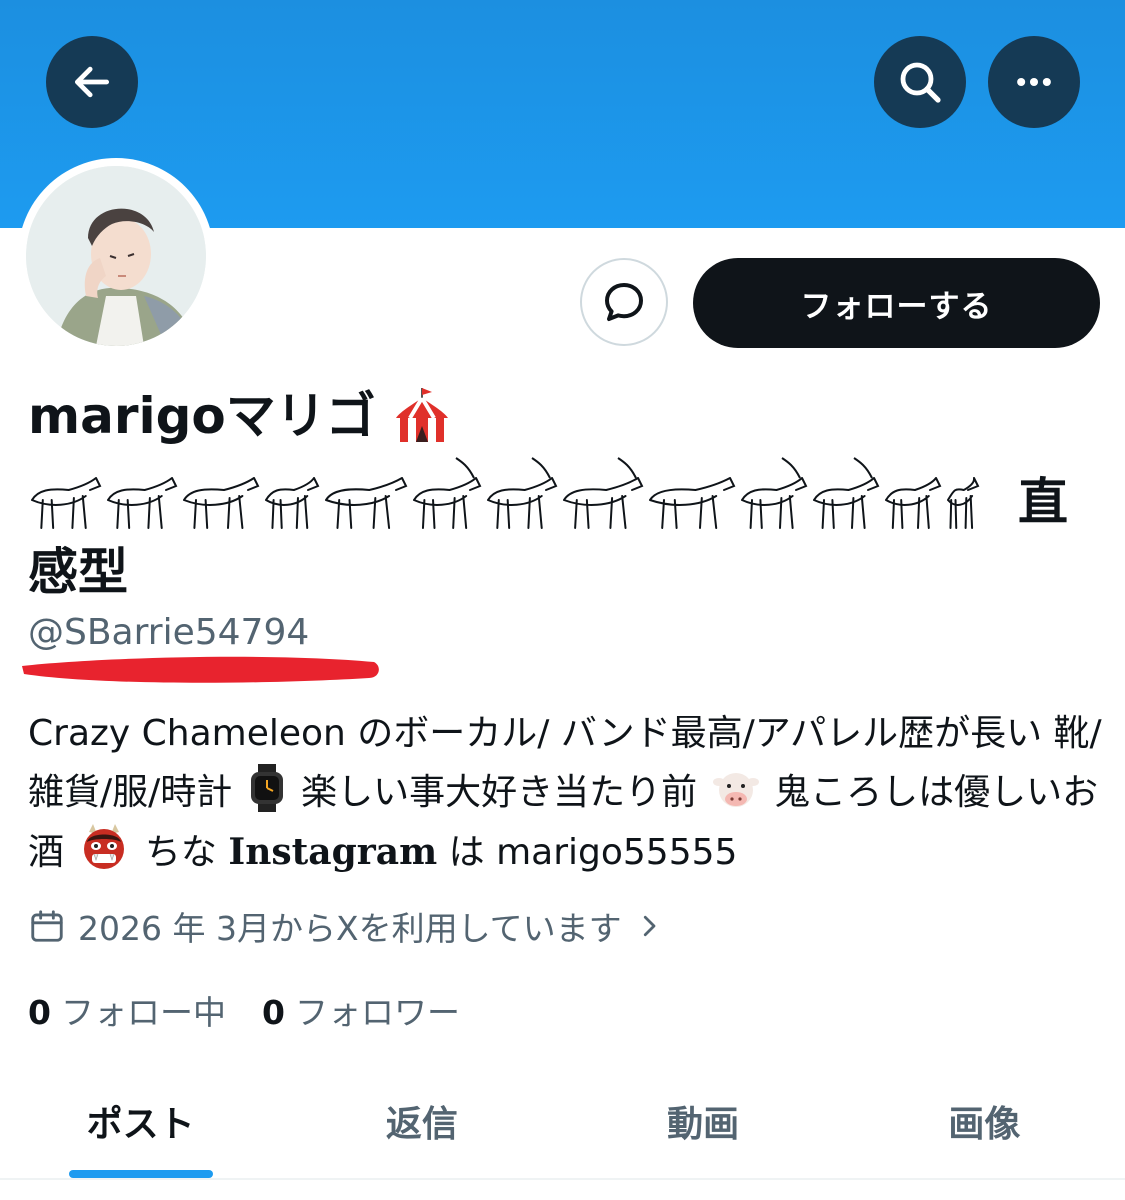  Describe the element at coordinates (703, 1124) in the screenshot. I see `tab-videos-label: 動画` at that location.